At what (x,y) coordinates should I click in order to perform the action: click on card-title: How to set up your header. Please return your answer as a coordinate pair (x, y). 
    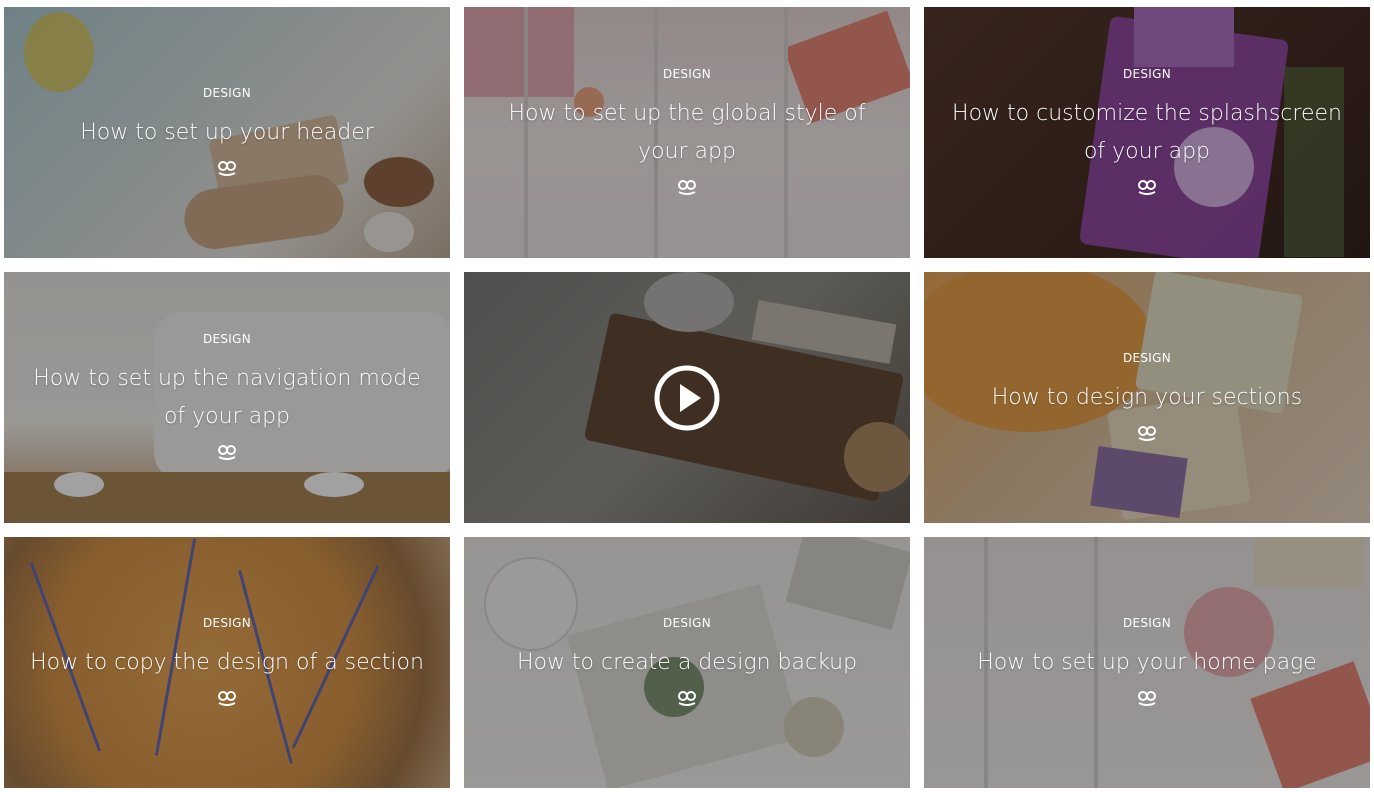
    Looking at the image, I should click on (227, 133).